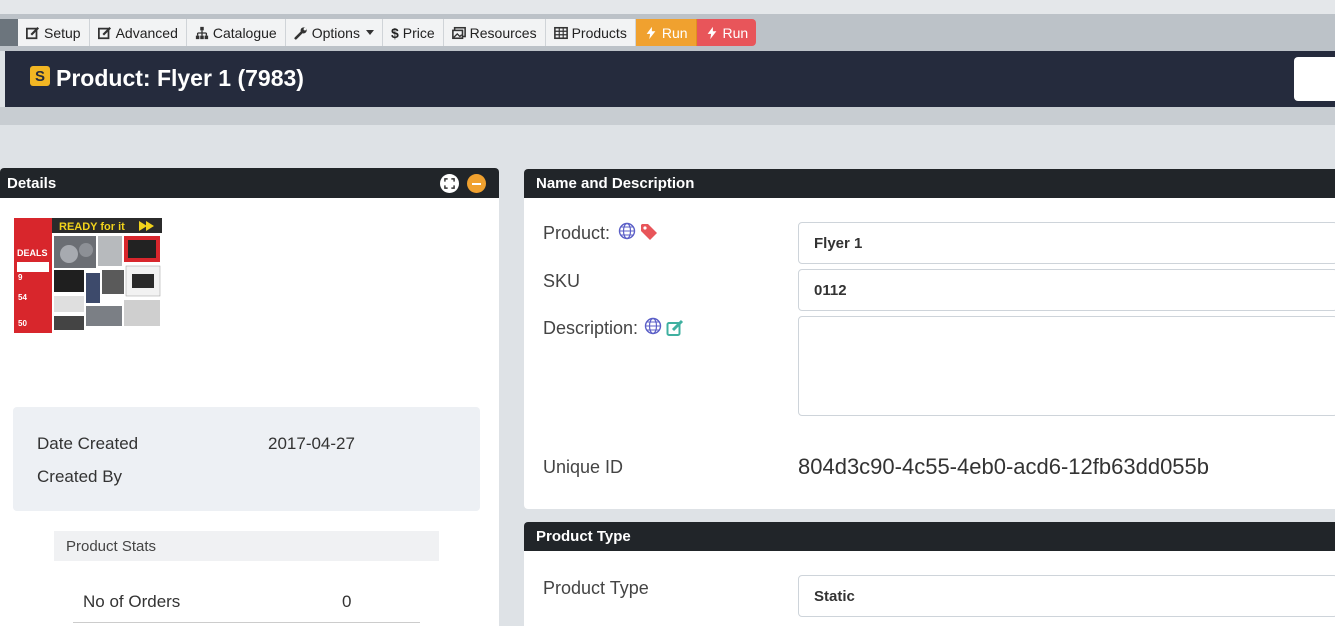 This screenshot has width=1335, height=626. I want to click on sku-label: SKU, so click(562, 281).